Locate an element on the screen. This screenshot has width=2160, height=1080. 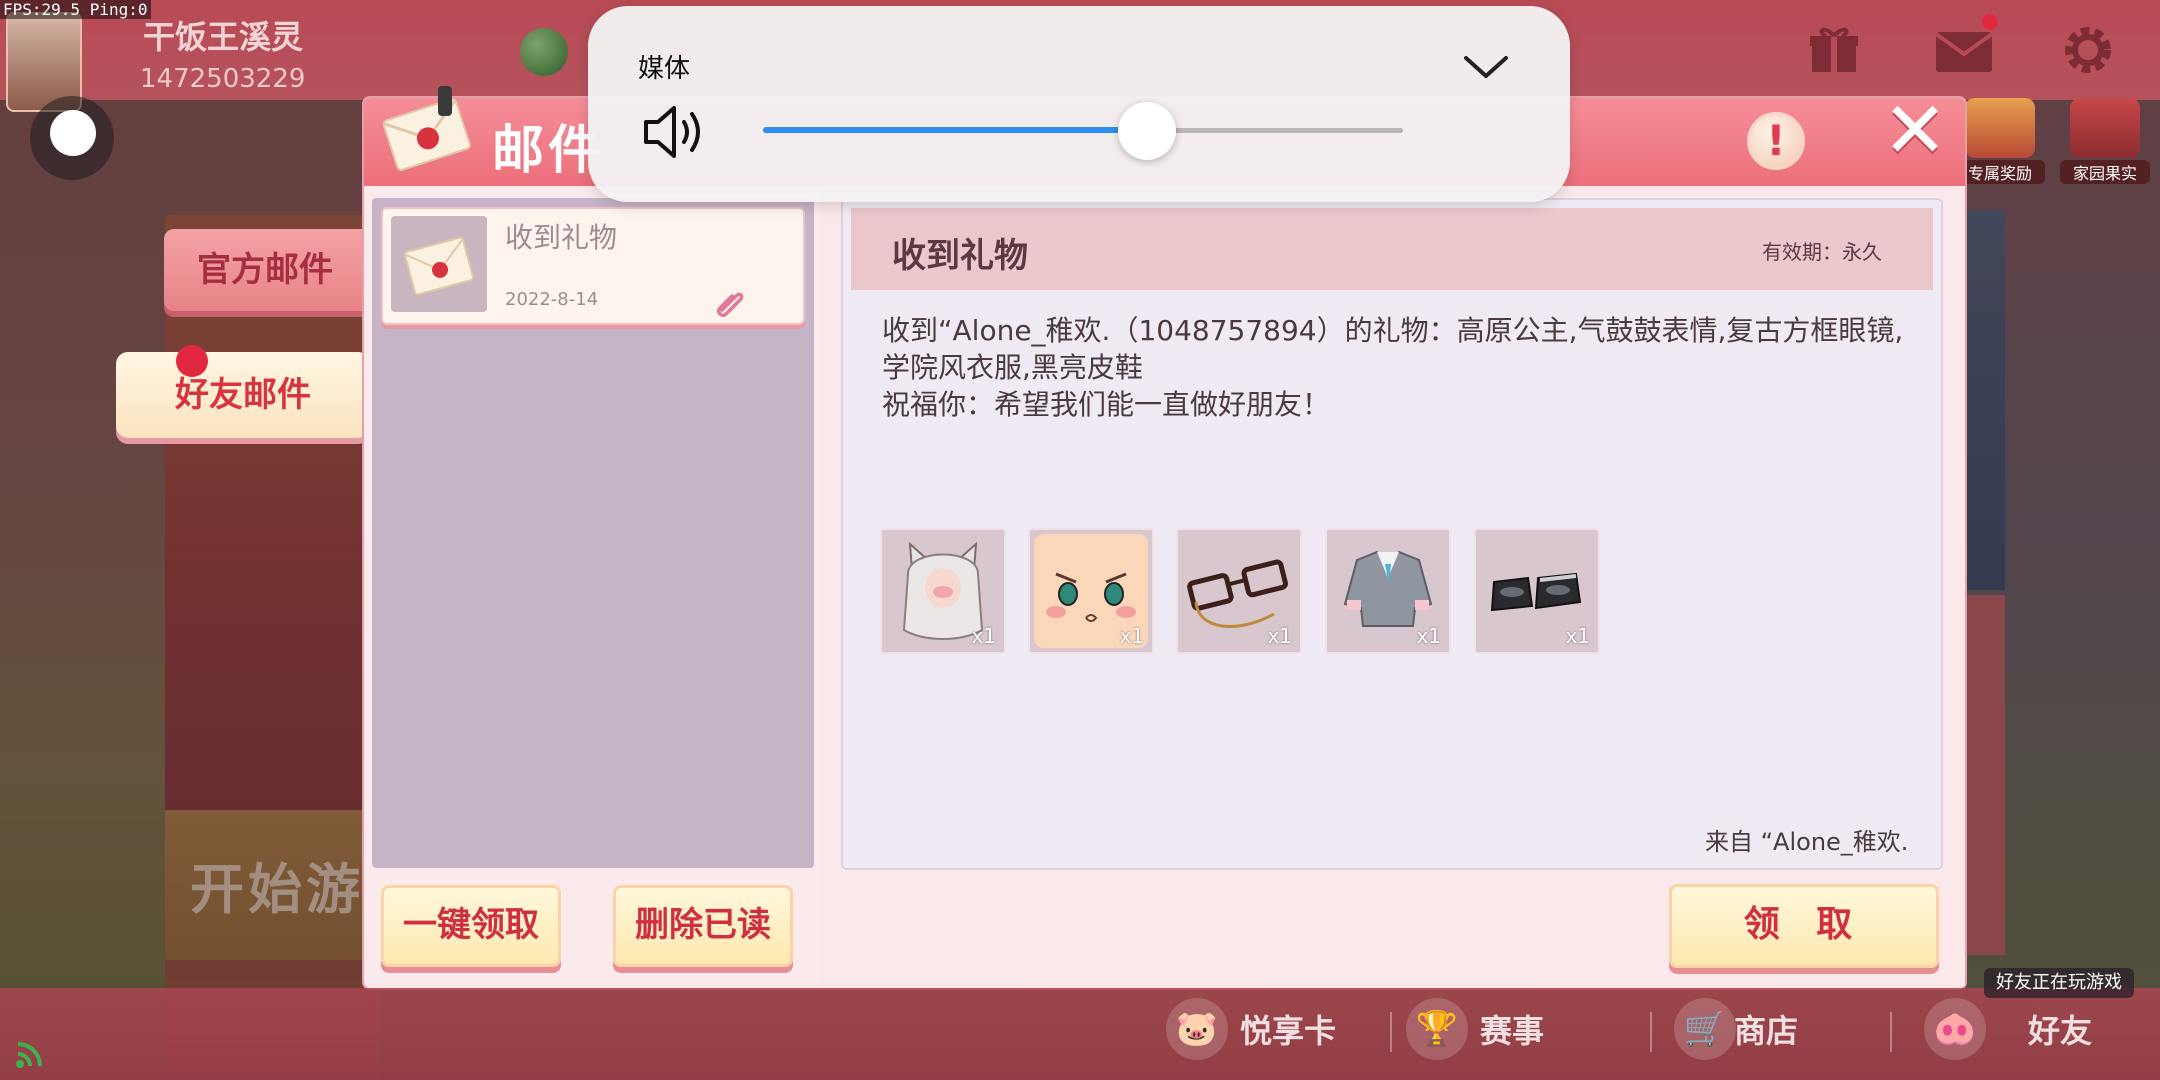
player-name: 干饭王溪灵 is located at coordinates (223, 37).